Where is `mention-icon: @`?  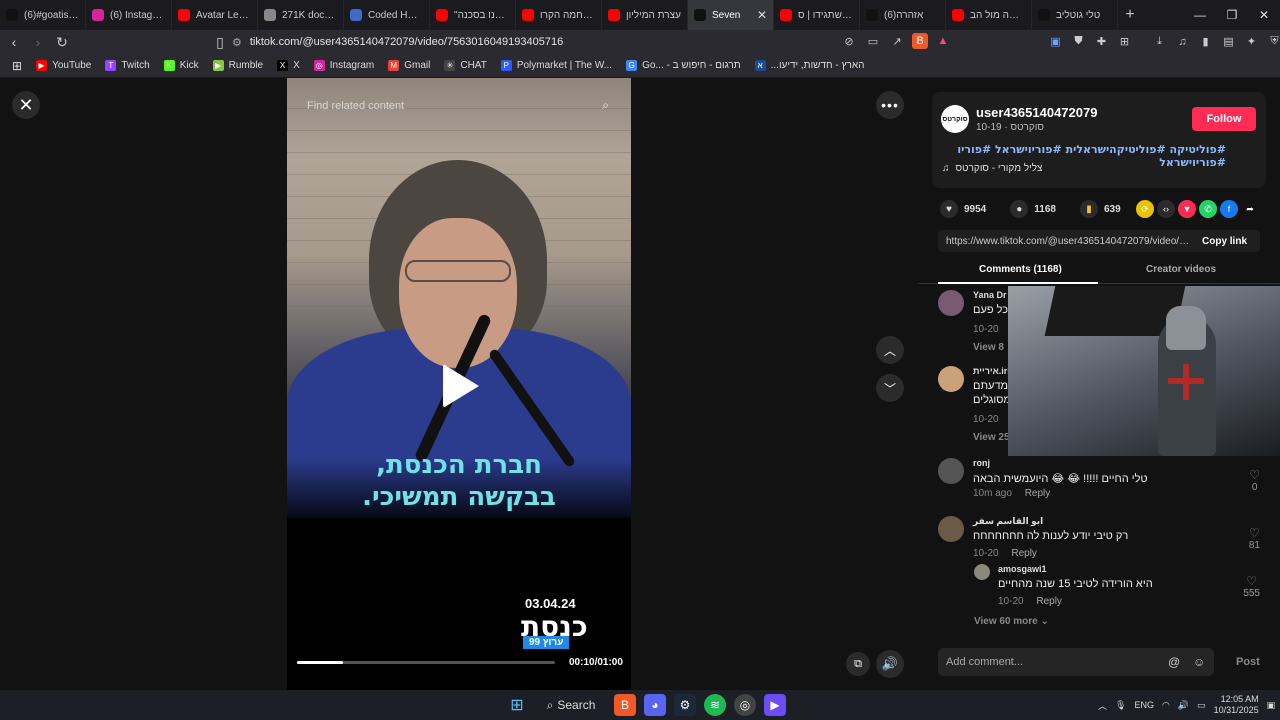
mention-icon: @ is located at coordinates (1174, 662).